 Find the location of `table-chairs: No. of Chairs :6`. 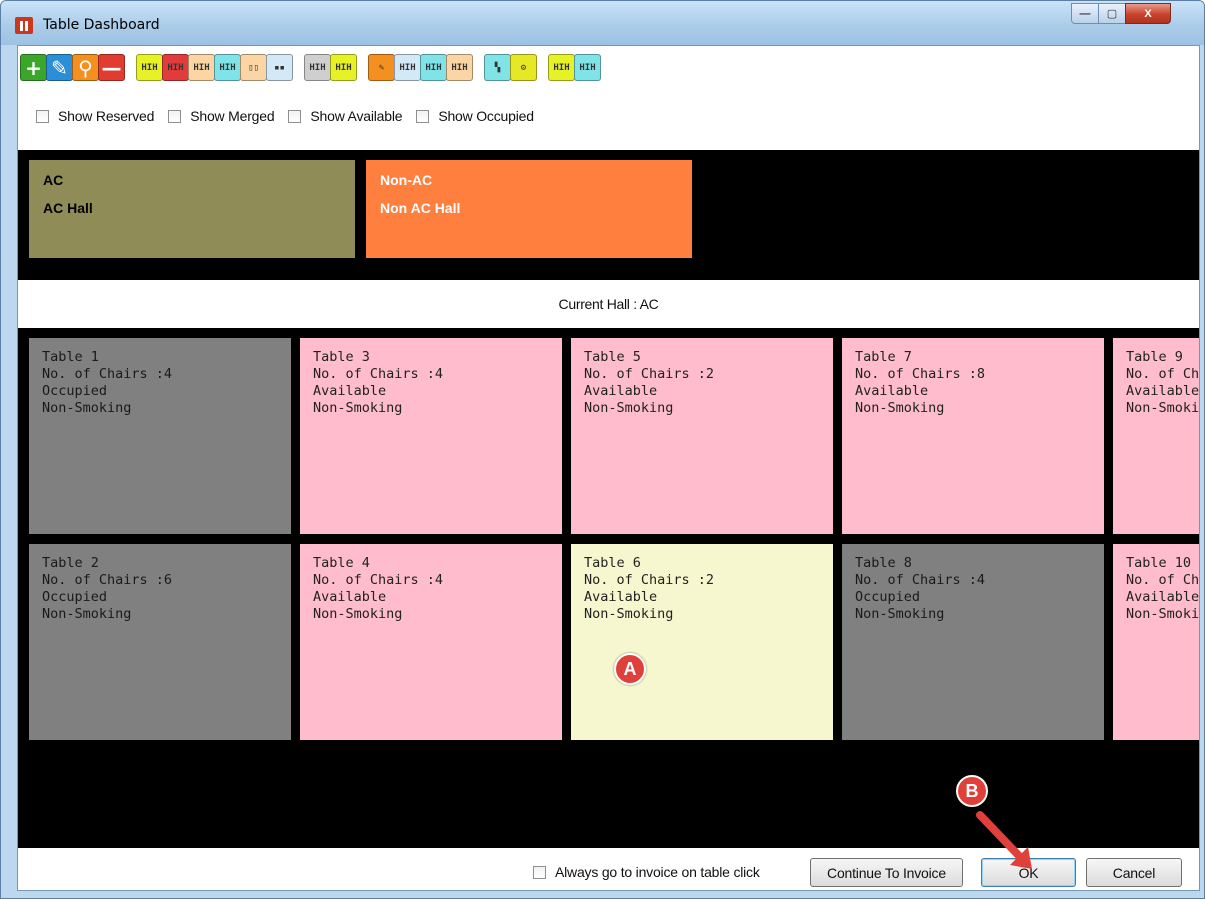

table-chairs: No. of Chairs :6 is located at coordinates (107, 580).